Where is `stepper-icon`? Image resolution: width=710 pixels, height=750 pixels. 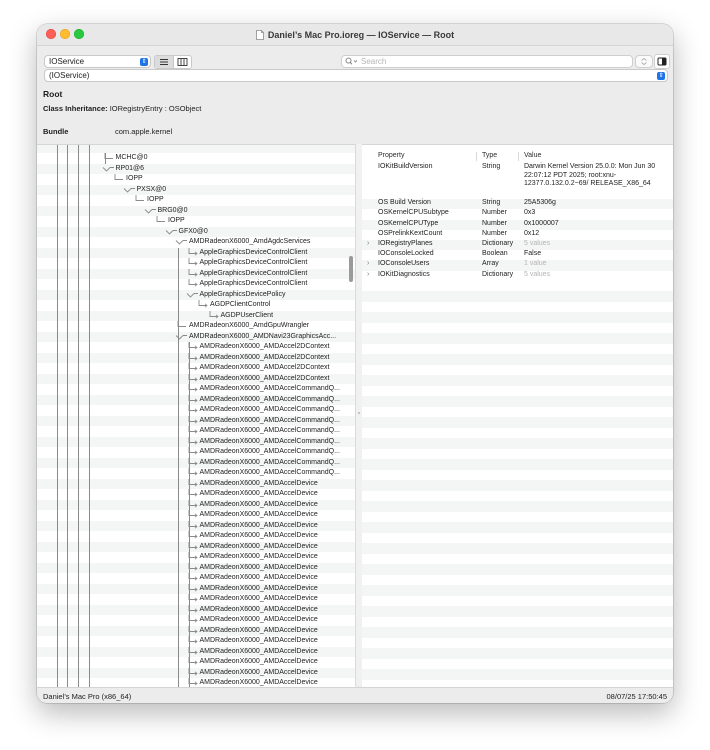 stepper-icon is located at coordinates (644, 61).